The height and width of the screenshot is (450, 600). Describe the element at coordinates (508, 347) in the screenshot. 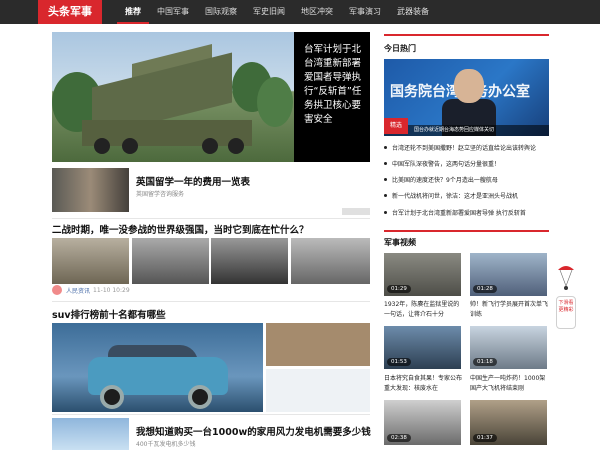

I see `video-thumb: 01:18` at that location.